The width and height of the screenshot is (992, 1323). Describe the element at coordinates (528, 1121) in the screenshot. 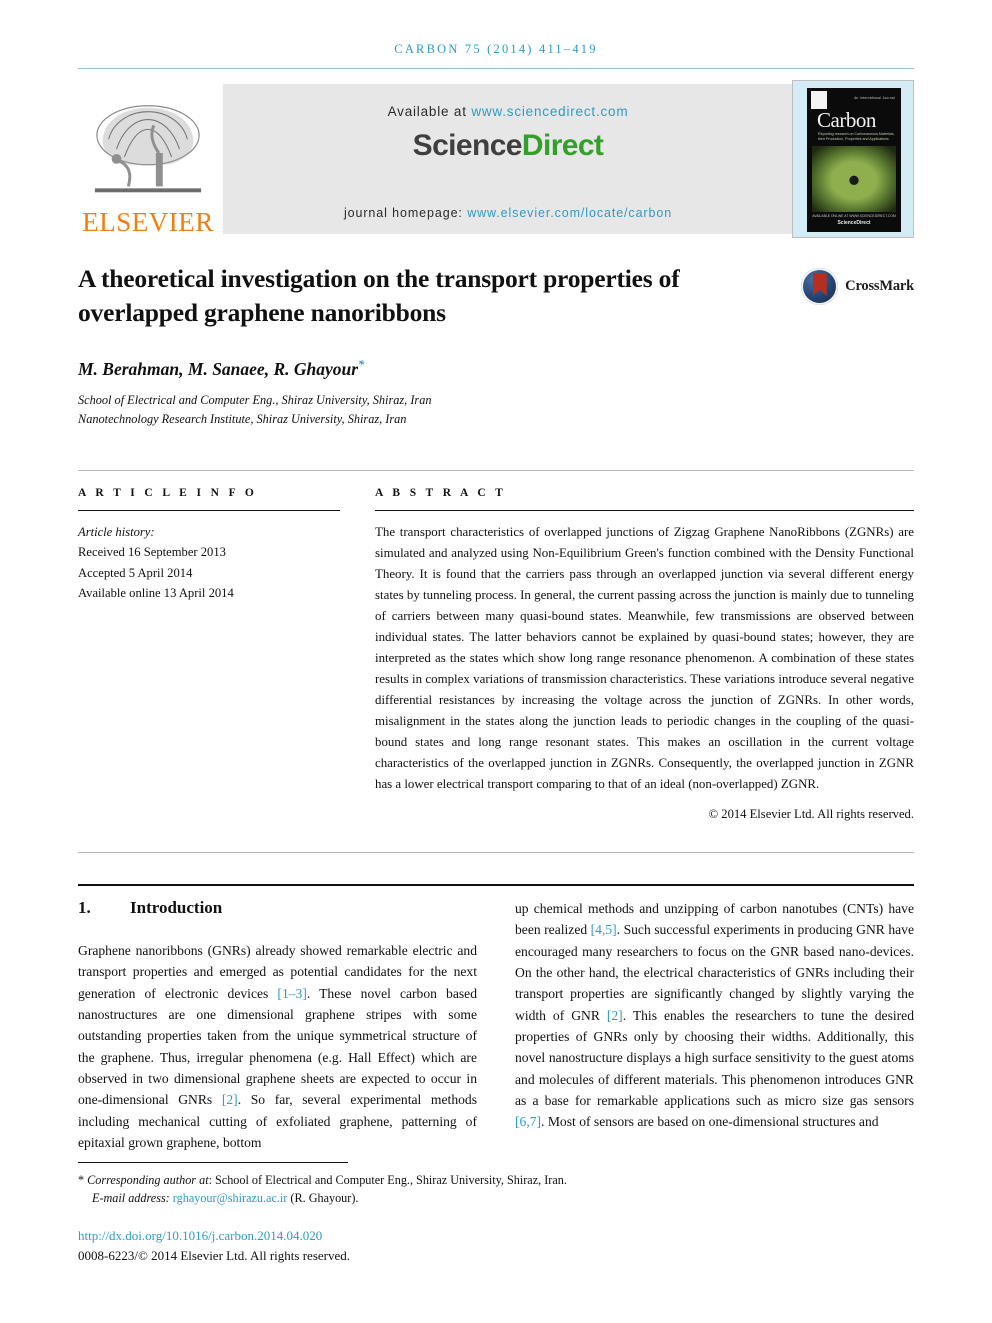

I see `citation-ref-6-7: [6,7]` at that location.